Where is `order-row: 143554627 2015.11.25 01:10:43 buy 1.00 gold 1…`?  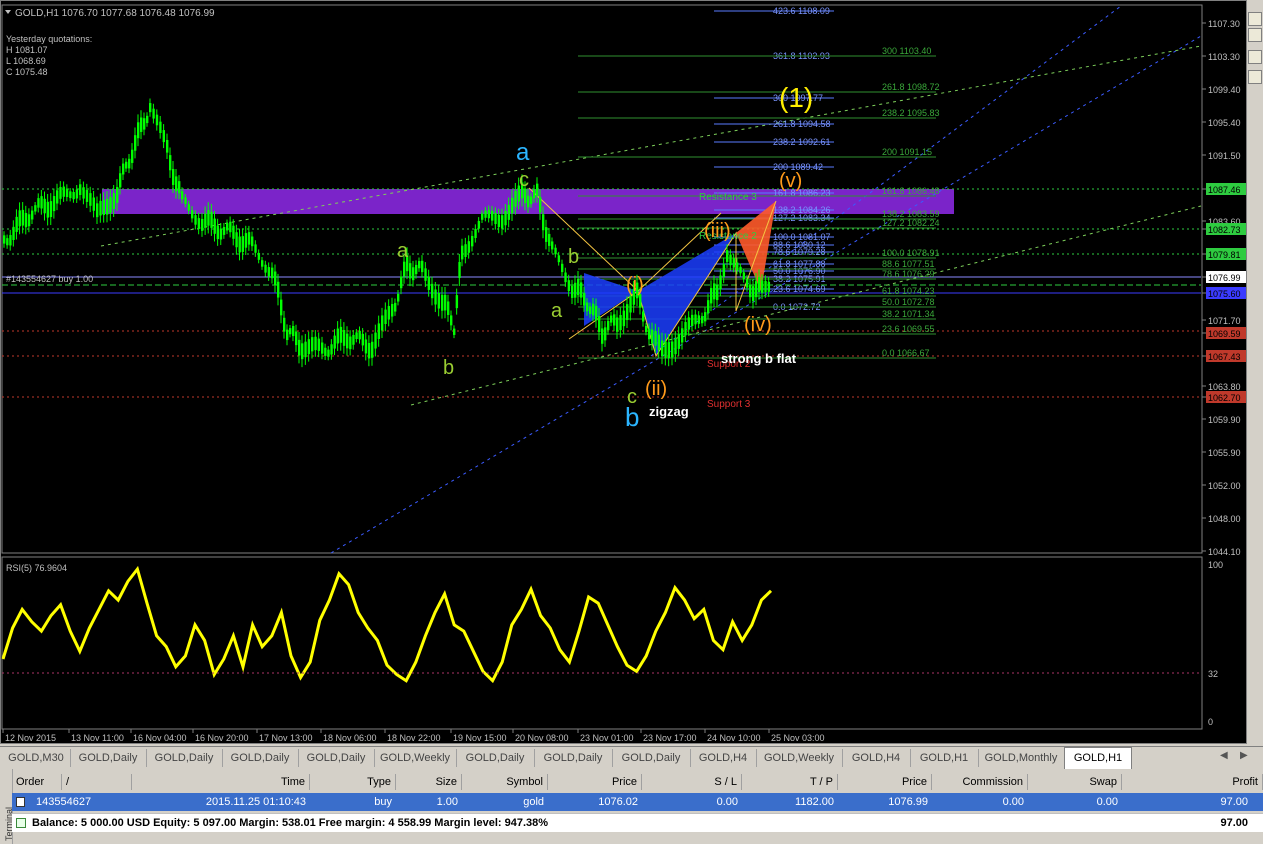 order-row: 143554627 2015.11.25 01:10:43 buy 1.00 gold 1… is located at coordinates (637, 802).